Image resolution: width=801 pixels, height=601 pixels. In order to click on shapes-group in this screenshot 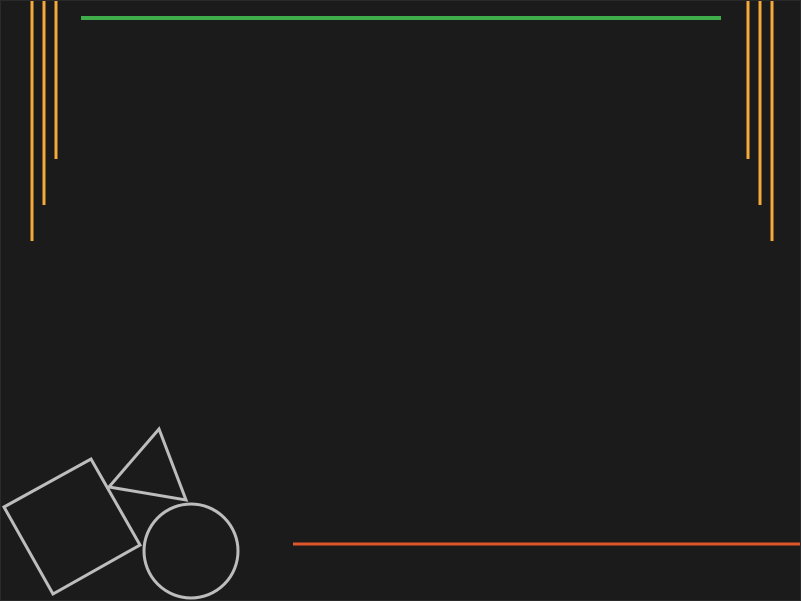, I will do `click(120, 513)`.